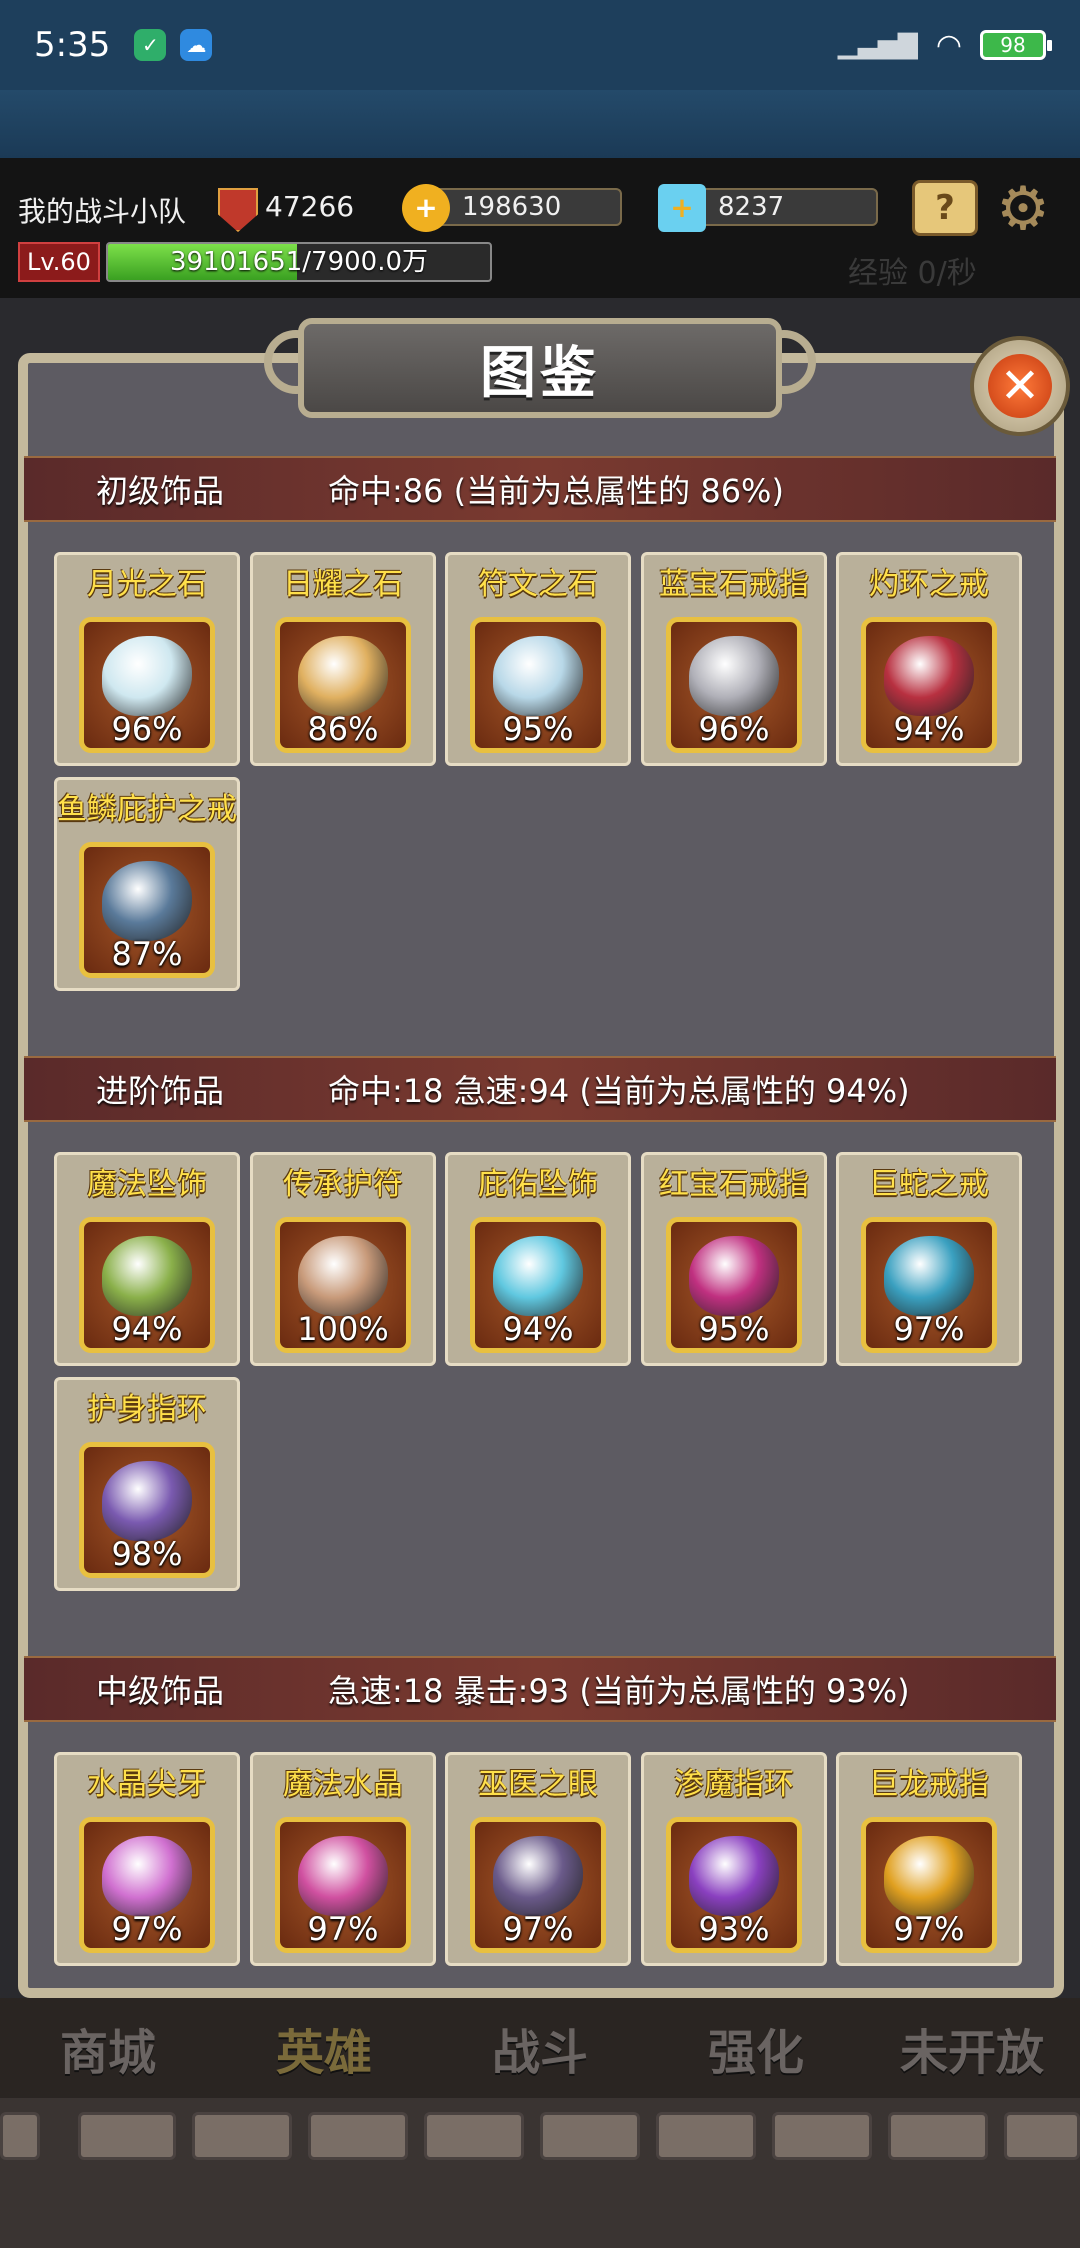 Image resolution: width=1080 pixels, height=2248 pixels. What do you see at coordinates (236, 262) in the screenshot?
I see `exp-current: 39101651` at bounding box center [236, 262].